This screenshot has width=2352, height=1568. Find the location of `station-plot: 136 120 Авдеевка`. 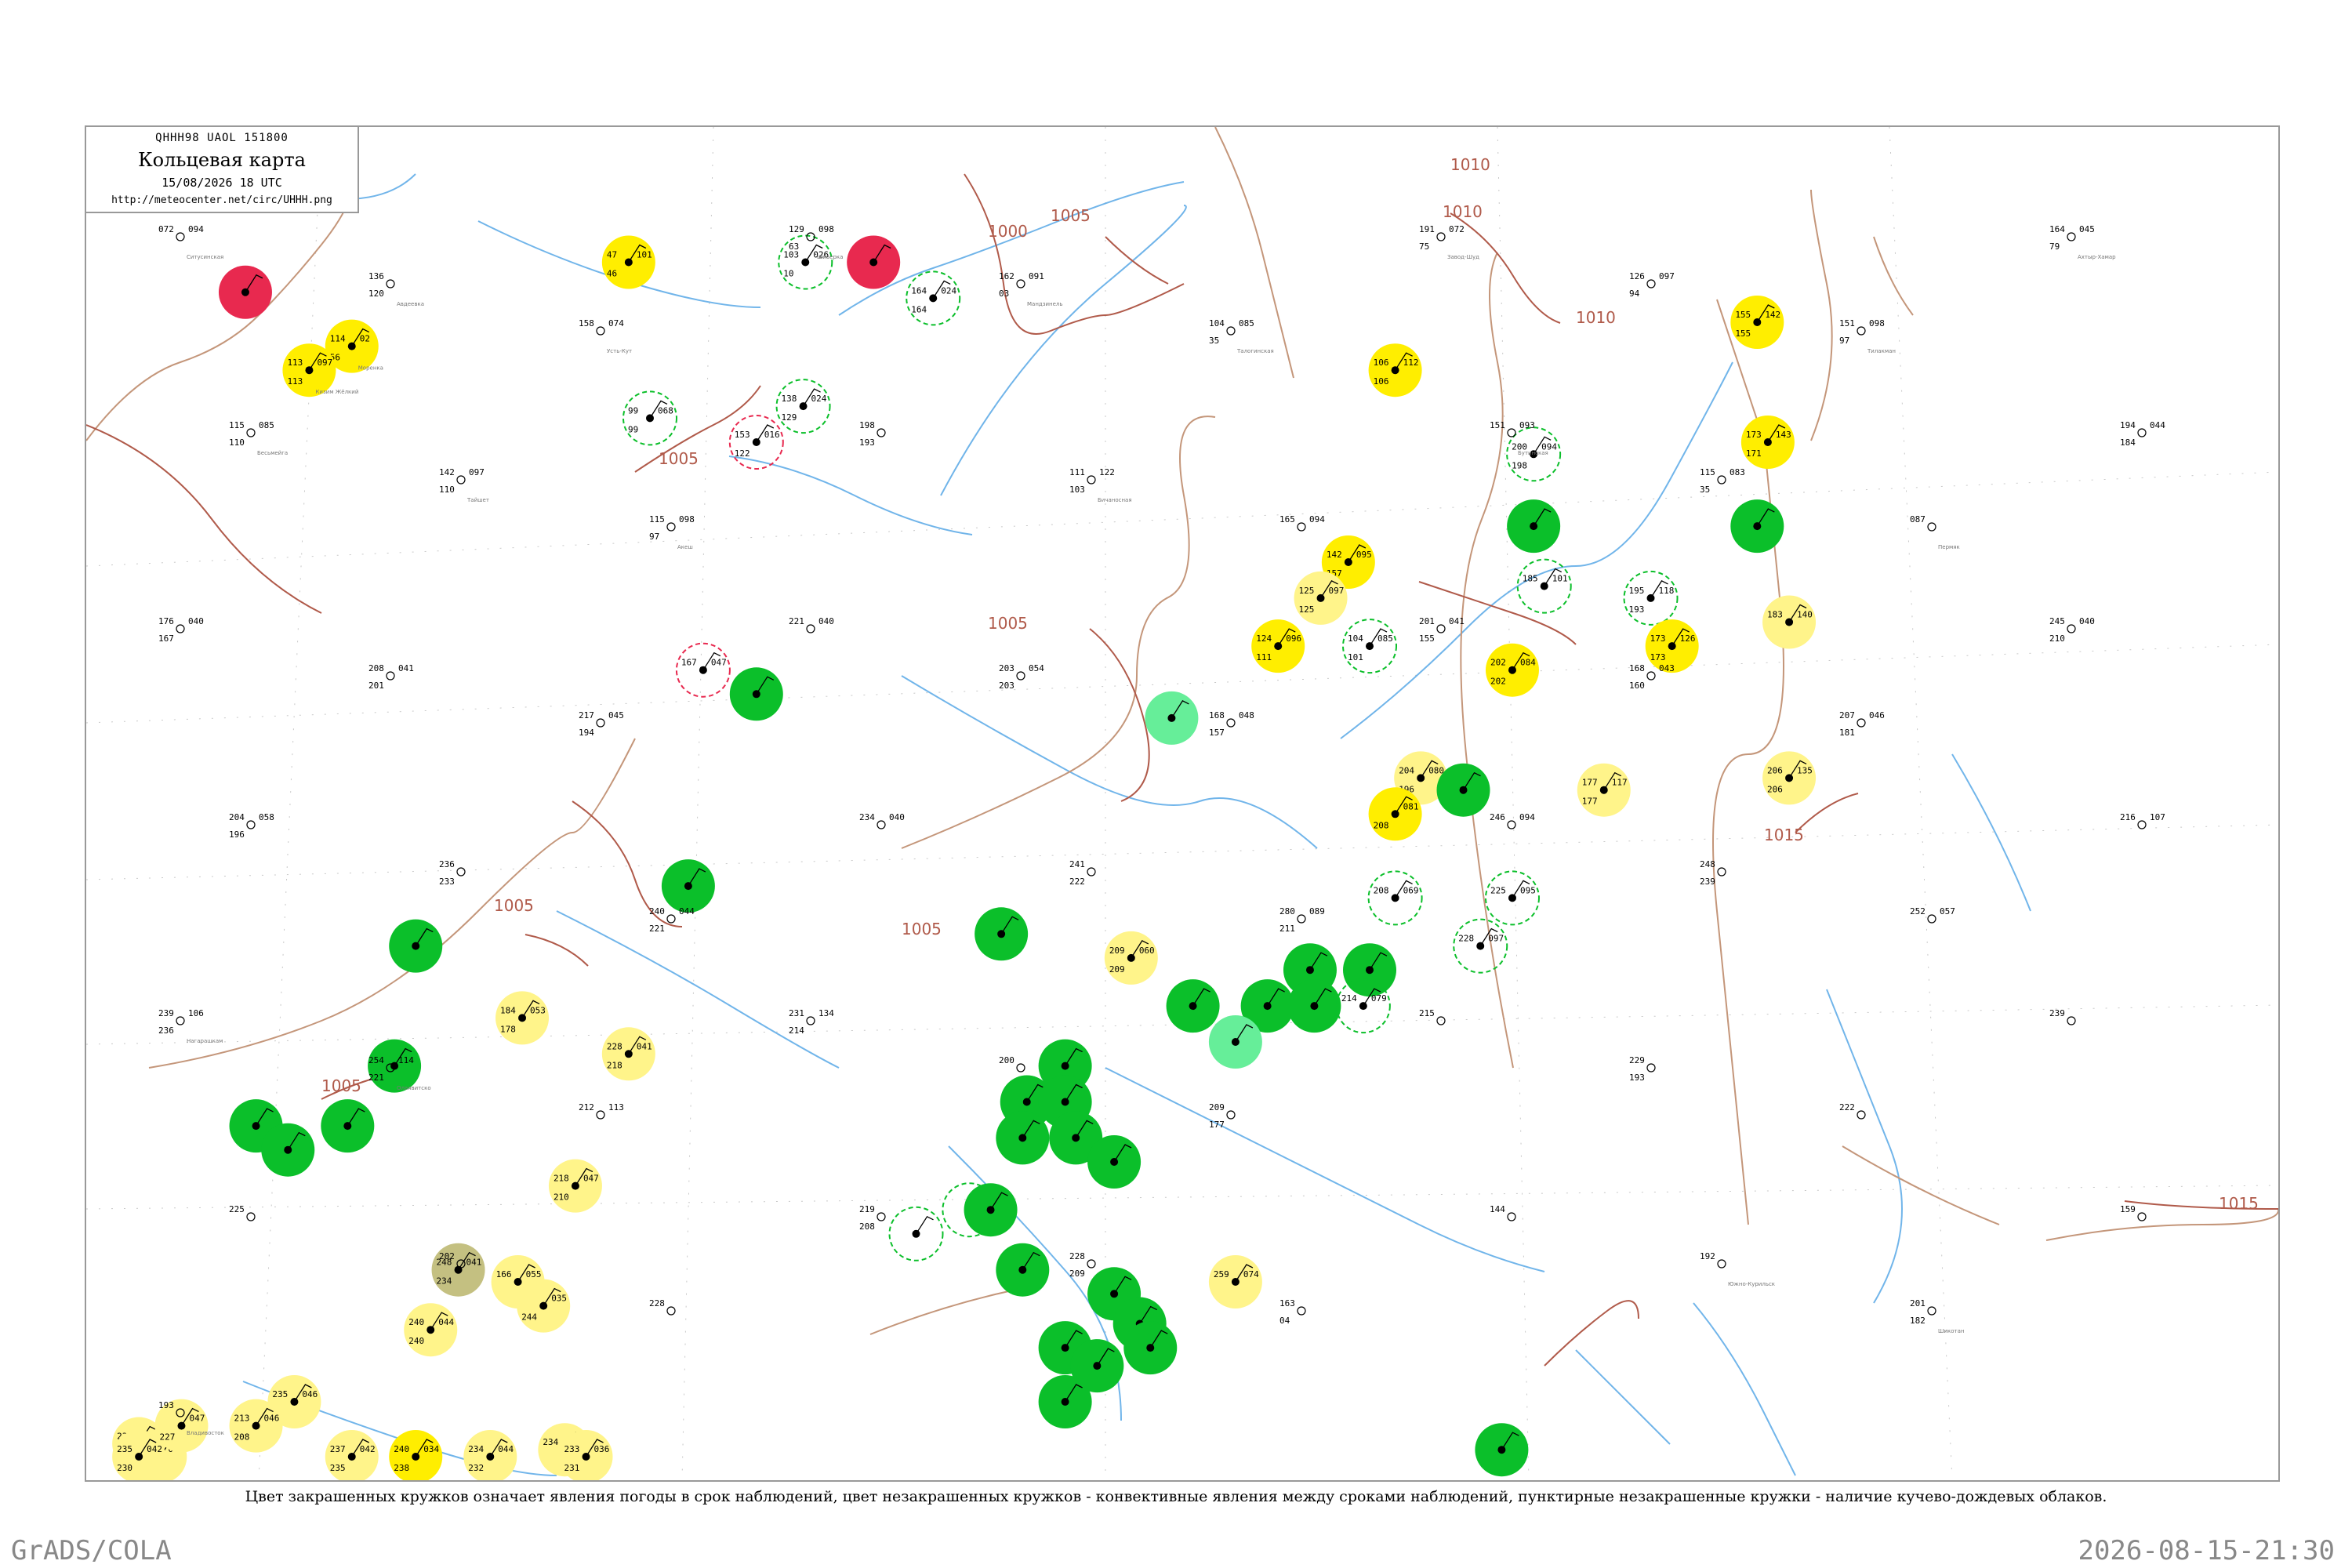

station-plot: 136 120 Авдеевка is located at coordinates (396, 289).